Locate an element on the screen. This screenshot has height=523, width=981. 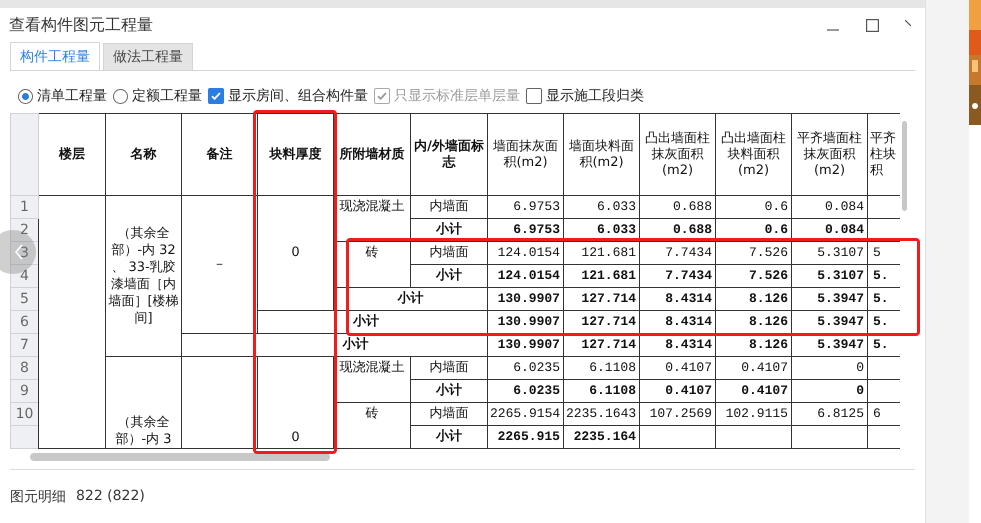
table-cell: 6 is located at coordinates (877, 413).